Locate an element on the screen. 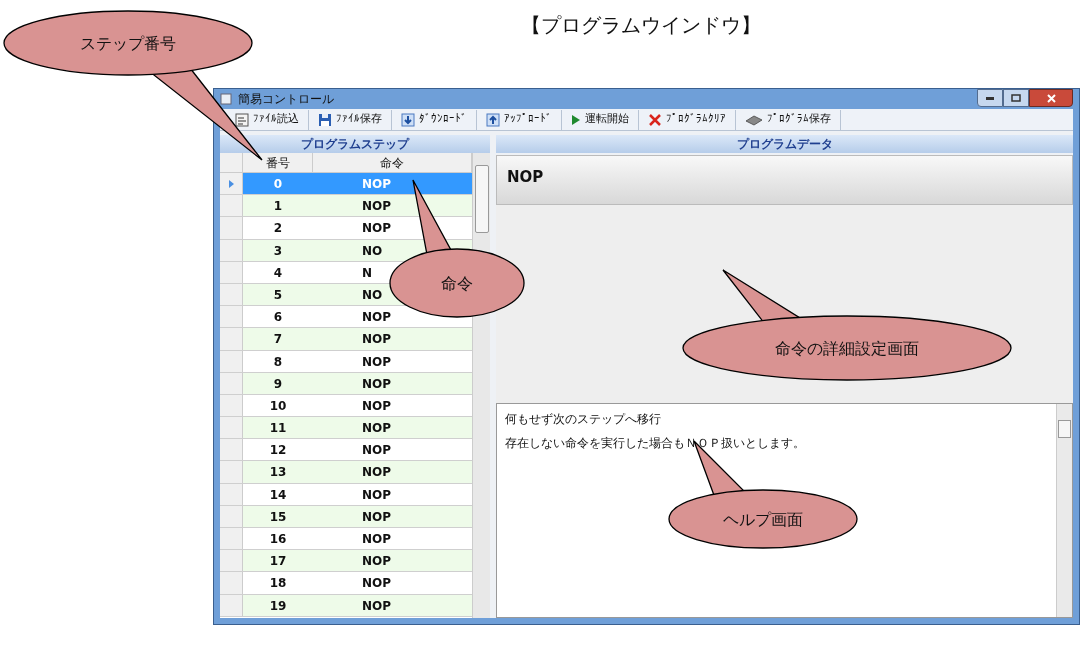 This screenshot has height=653, width=1082. step-row: 2 NOP is located at coordinates (346, 228).